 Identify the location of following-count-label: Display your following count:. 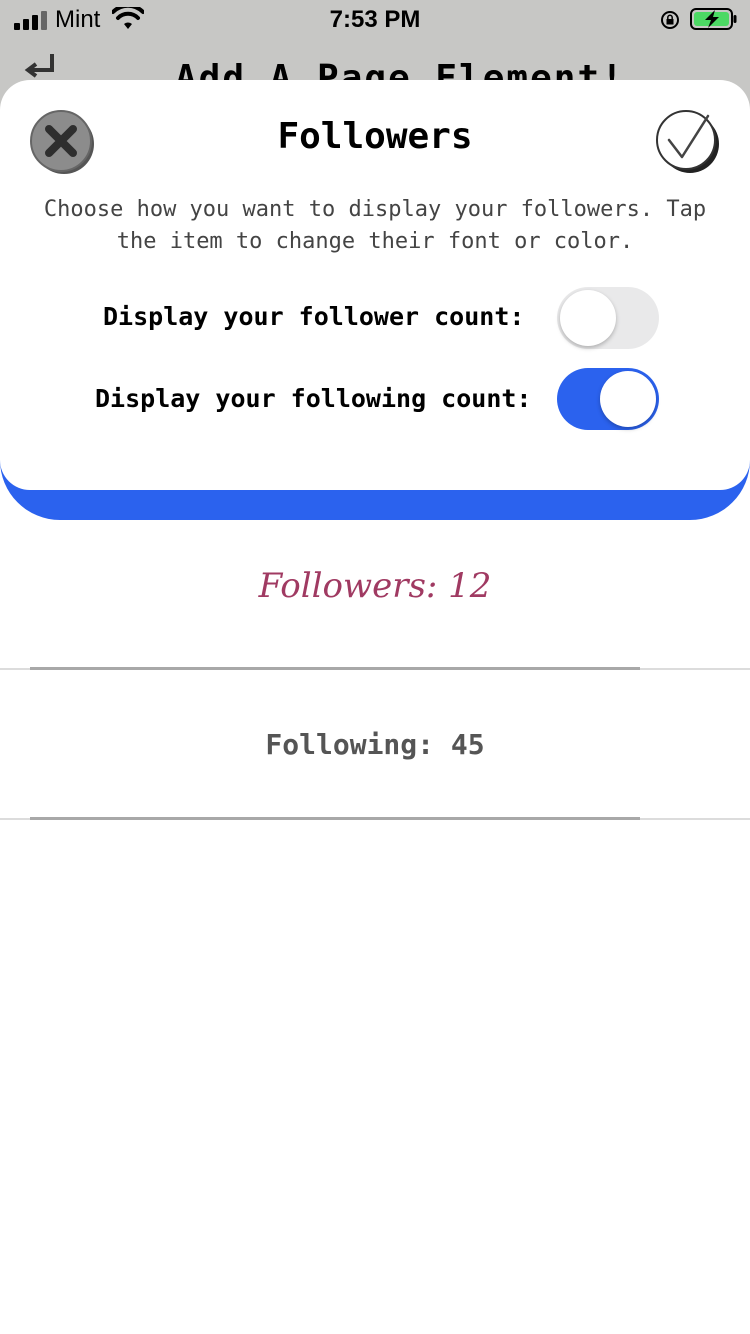
(313, 398).